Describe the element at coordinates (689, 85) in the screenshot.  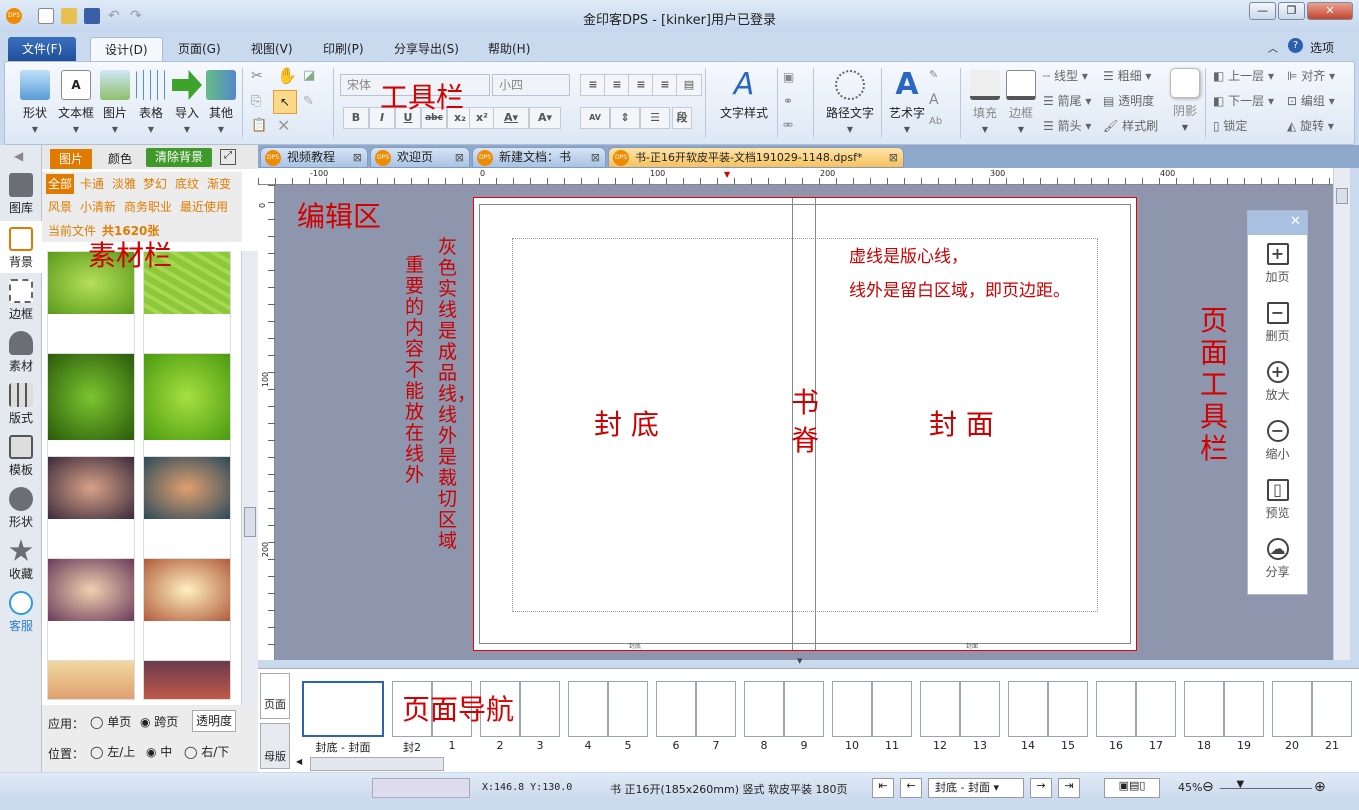
I see `distribute-button: ▤` at that location.